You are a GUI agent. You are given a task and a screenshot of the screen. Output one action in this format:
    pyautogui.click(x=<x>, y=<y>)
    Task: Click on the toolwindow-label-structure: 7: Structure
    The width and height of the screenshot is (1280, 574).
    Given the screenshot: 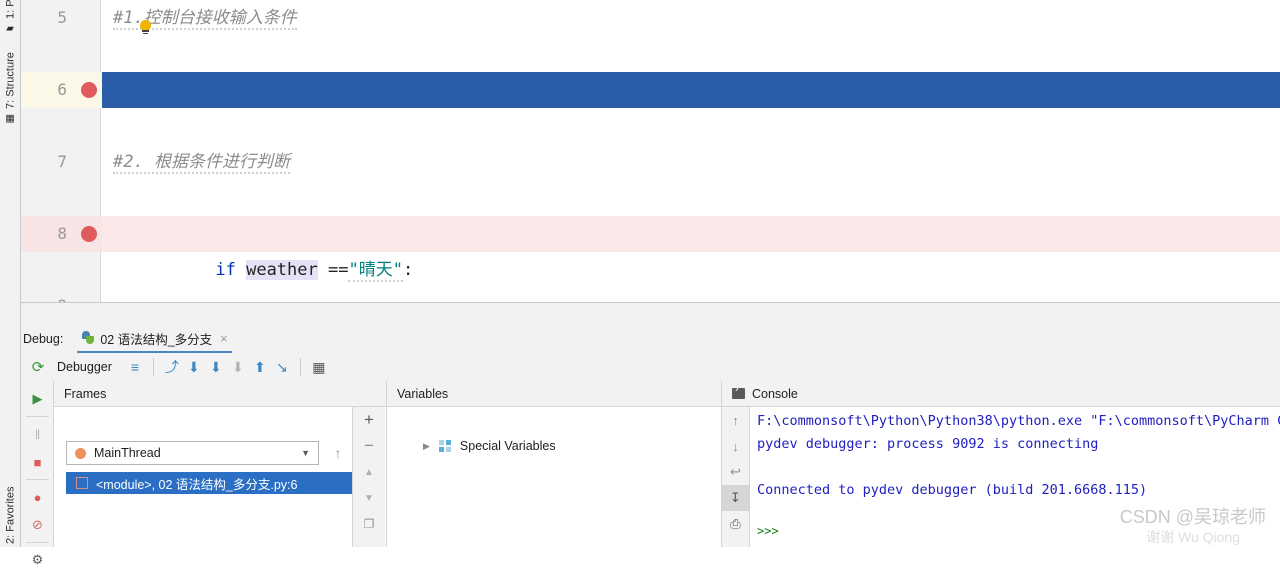 What is the action you would take?
    pyautogui.click(x=10, y=80)
    